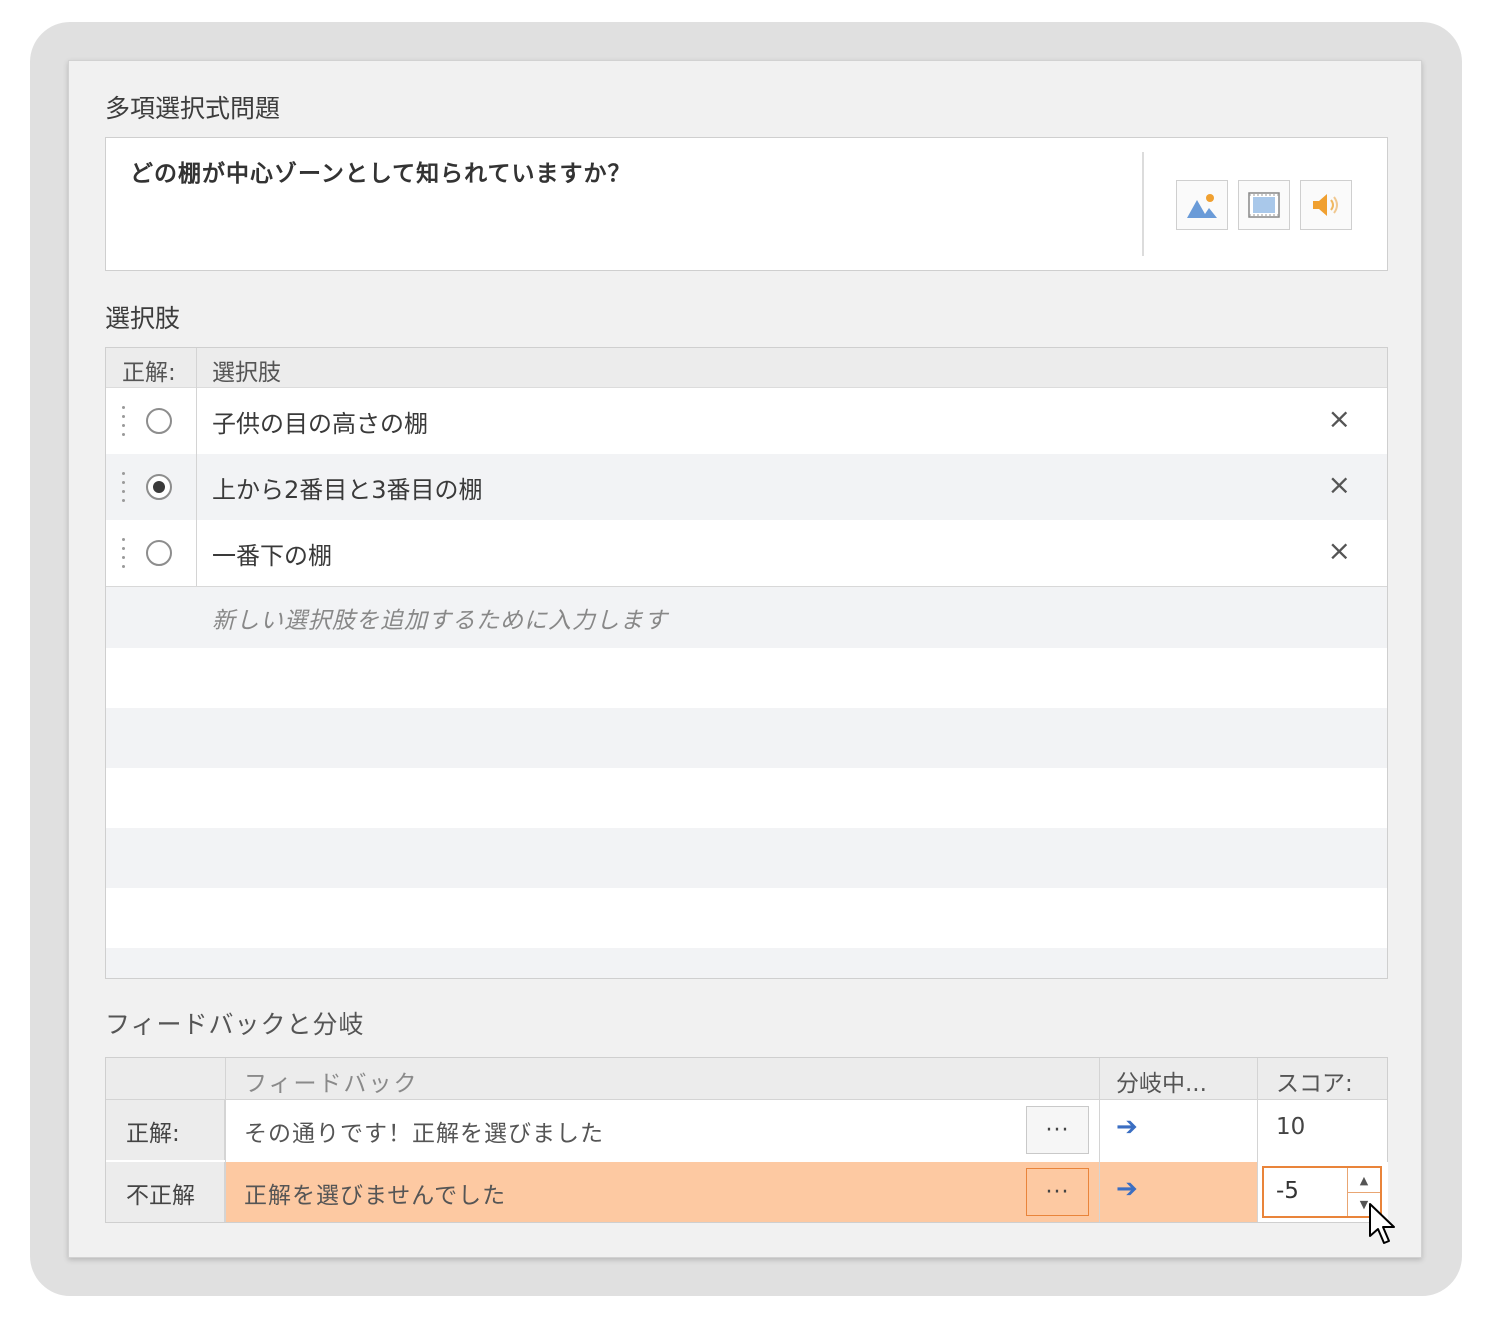  What do you see at coordinates (143, 318) in the screenshot?
I see `choices-section-title: 選択肢` at bounding box center [143, 318].